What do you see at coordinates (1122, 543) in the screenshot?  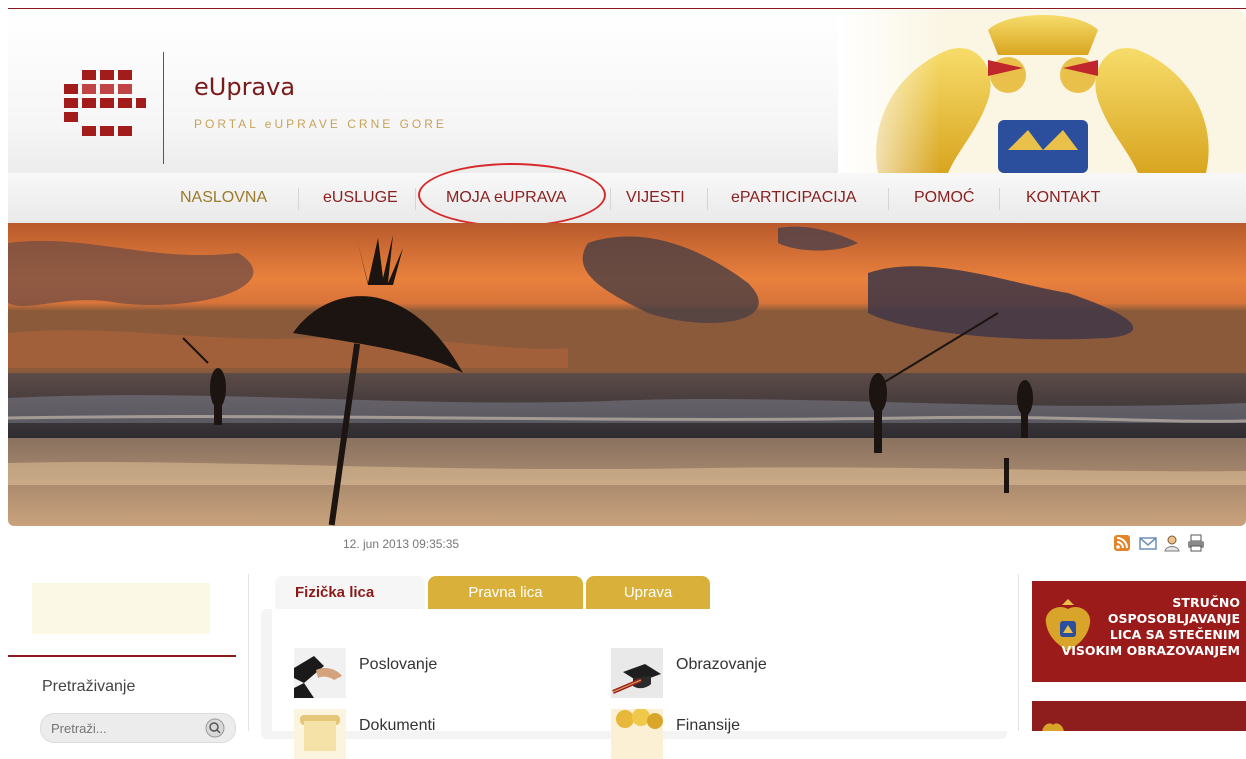 I see `rss-icon` at bounding box center [1122, 543].